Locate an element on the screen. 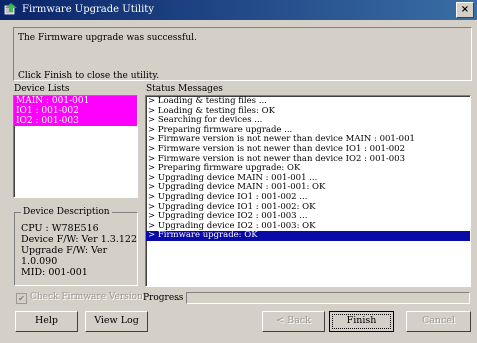 This screenshot has width=477, height=343. view-log-button: View Log is located at coordinates (116, 321).